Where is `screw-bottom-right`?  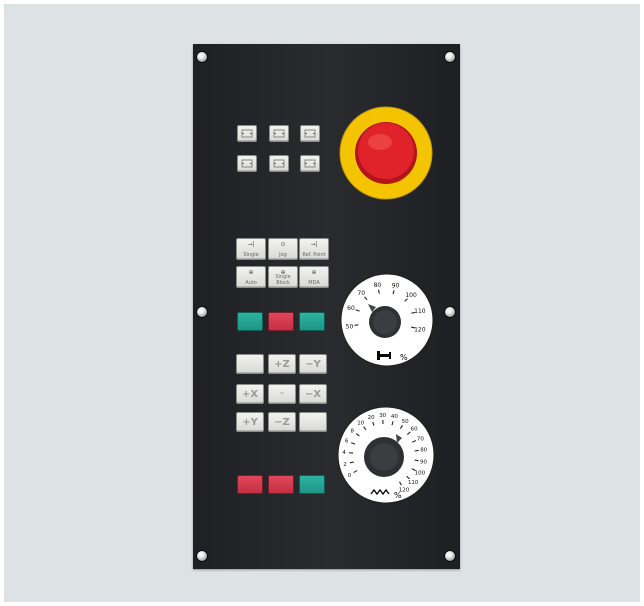
screw-bottom-right is located at coordinates (450, 556).